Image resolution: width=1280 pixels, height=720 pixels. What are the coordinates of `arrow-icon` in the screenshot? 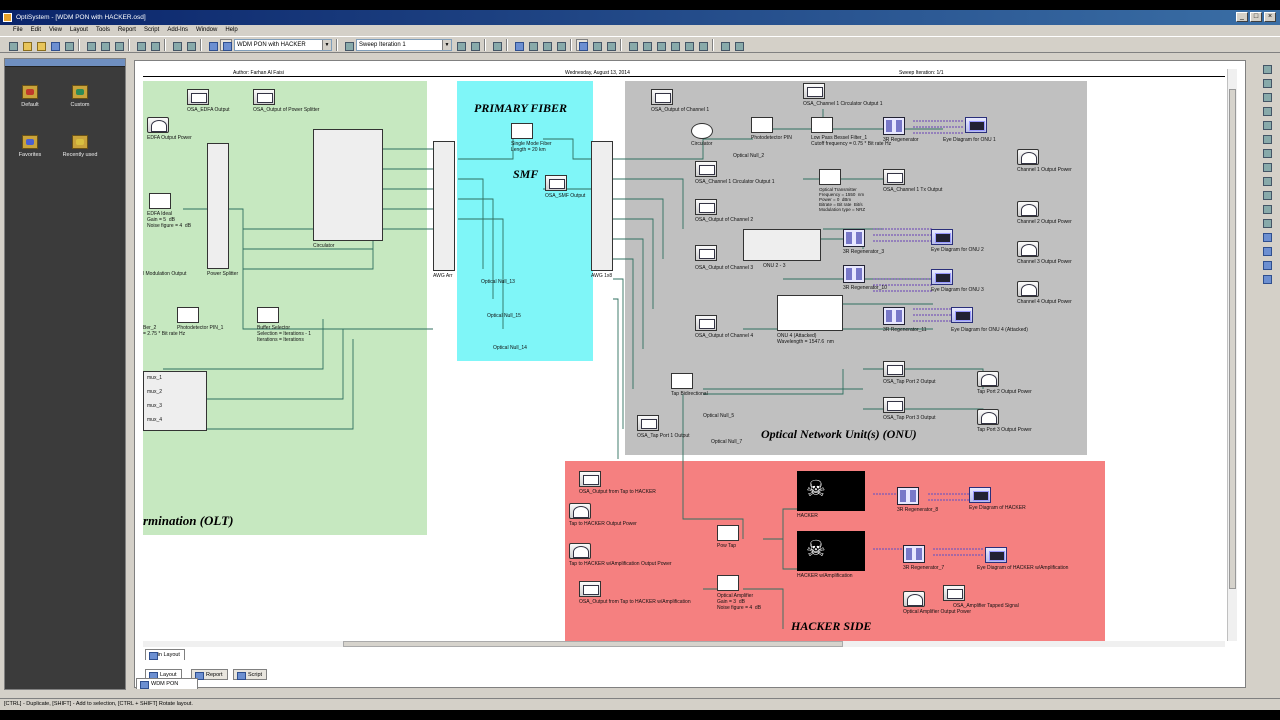 It's located at (1266, 110).